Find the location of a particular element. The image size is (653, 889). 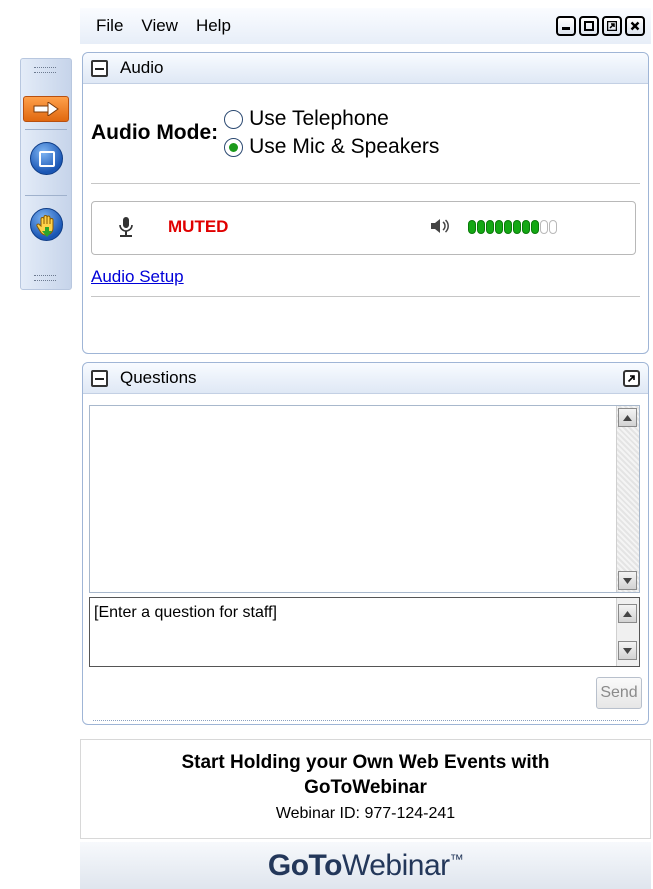

toolbar-grip-bottom is located at coordinates (45, 278).